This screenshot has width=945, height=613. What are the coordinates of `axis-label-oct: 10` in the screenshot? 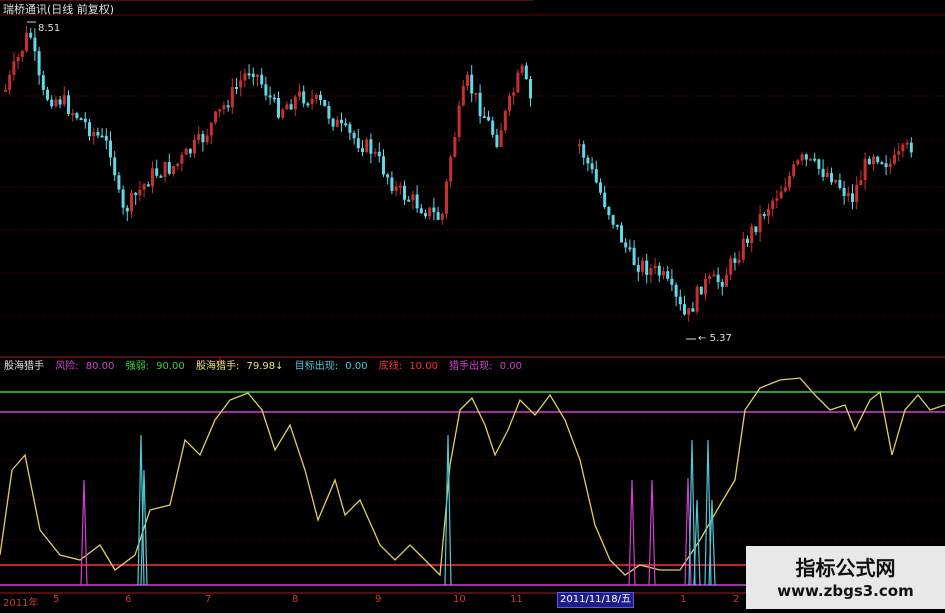 It's located at (459, 599).